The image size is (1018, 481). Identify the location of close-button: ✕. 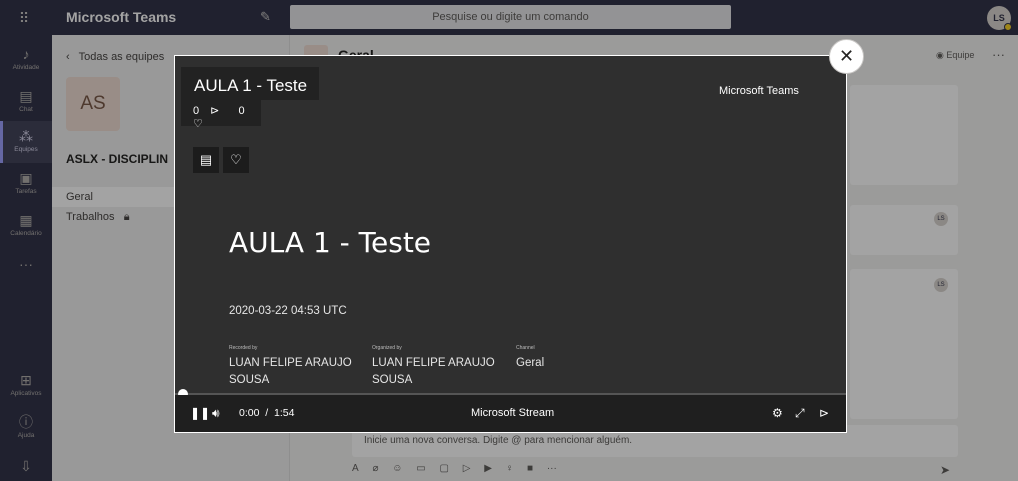
(846, 56).